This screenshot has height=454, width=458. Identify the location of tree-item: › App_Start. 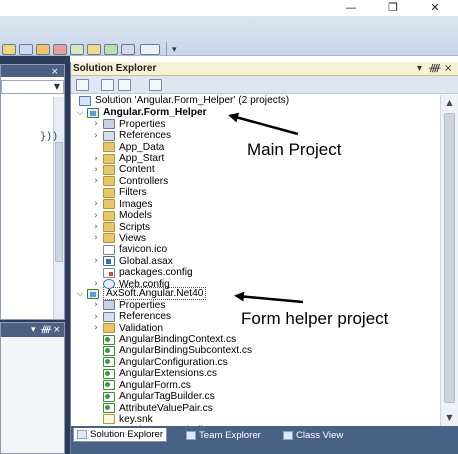
(127, 159).